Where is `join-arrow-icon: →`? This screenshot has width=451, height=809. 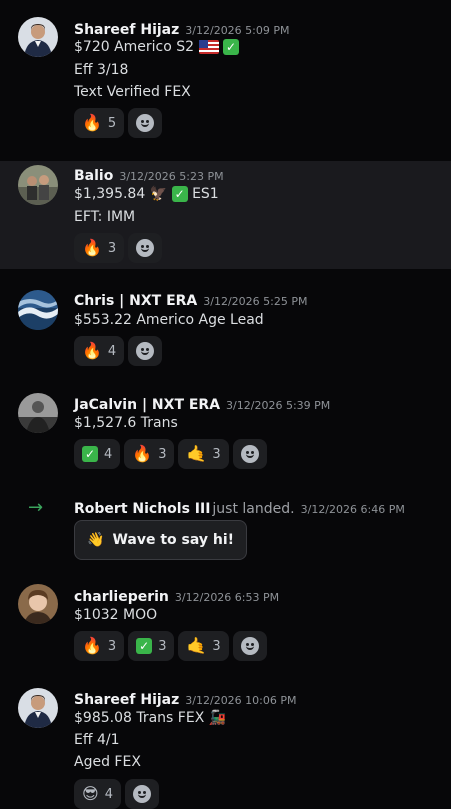
join-arrow-icon: → is located at coordinates (36, 507).